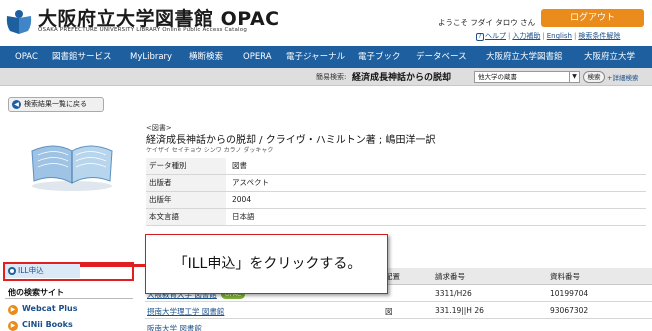 The image size is (652, 331). What do you see at coordinates (186, 217) in the screenshot?
I see `bib-key: 本文言語` at bounding box center [186, 217].